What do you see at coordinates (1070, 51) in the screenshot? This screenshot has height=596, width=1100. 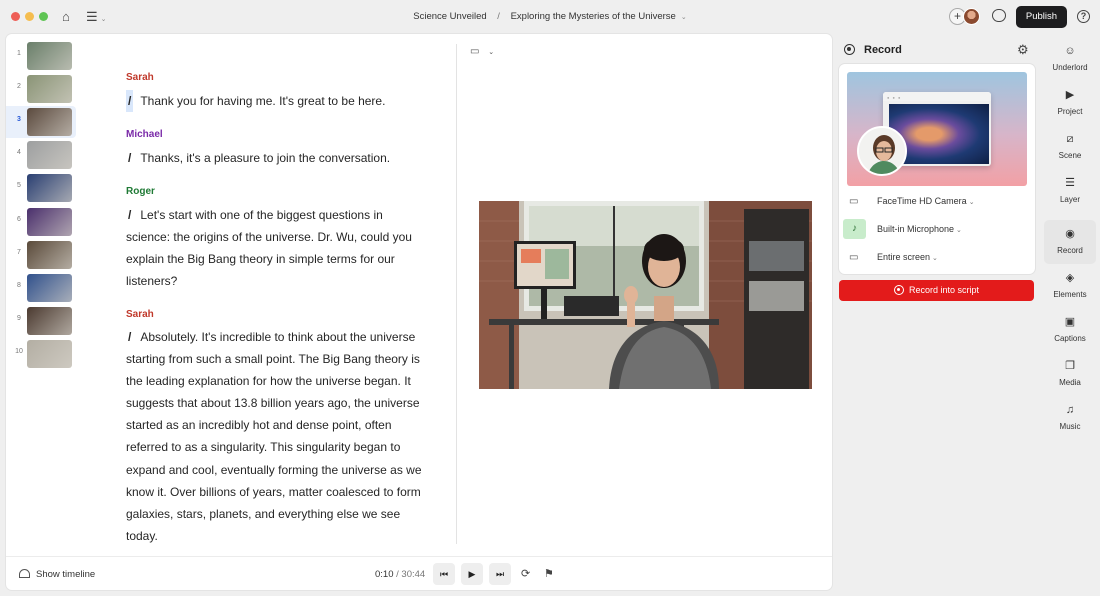 I see `underlord-icon: ☺` at bounding box center [1070, 51].